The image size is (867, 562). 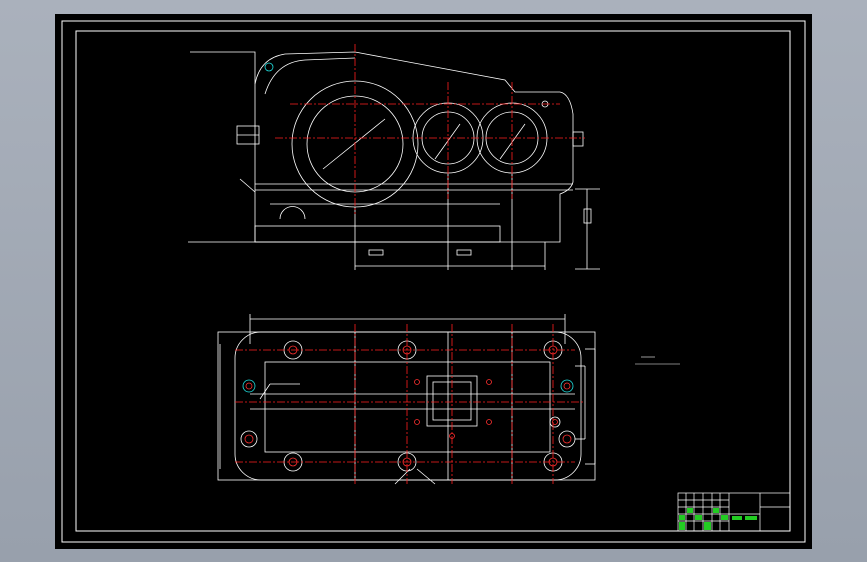 I want to click on lifting-hole, so click(x=269, y=67).